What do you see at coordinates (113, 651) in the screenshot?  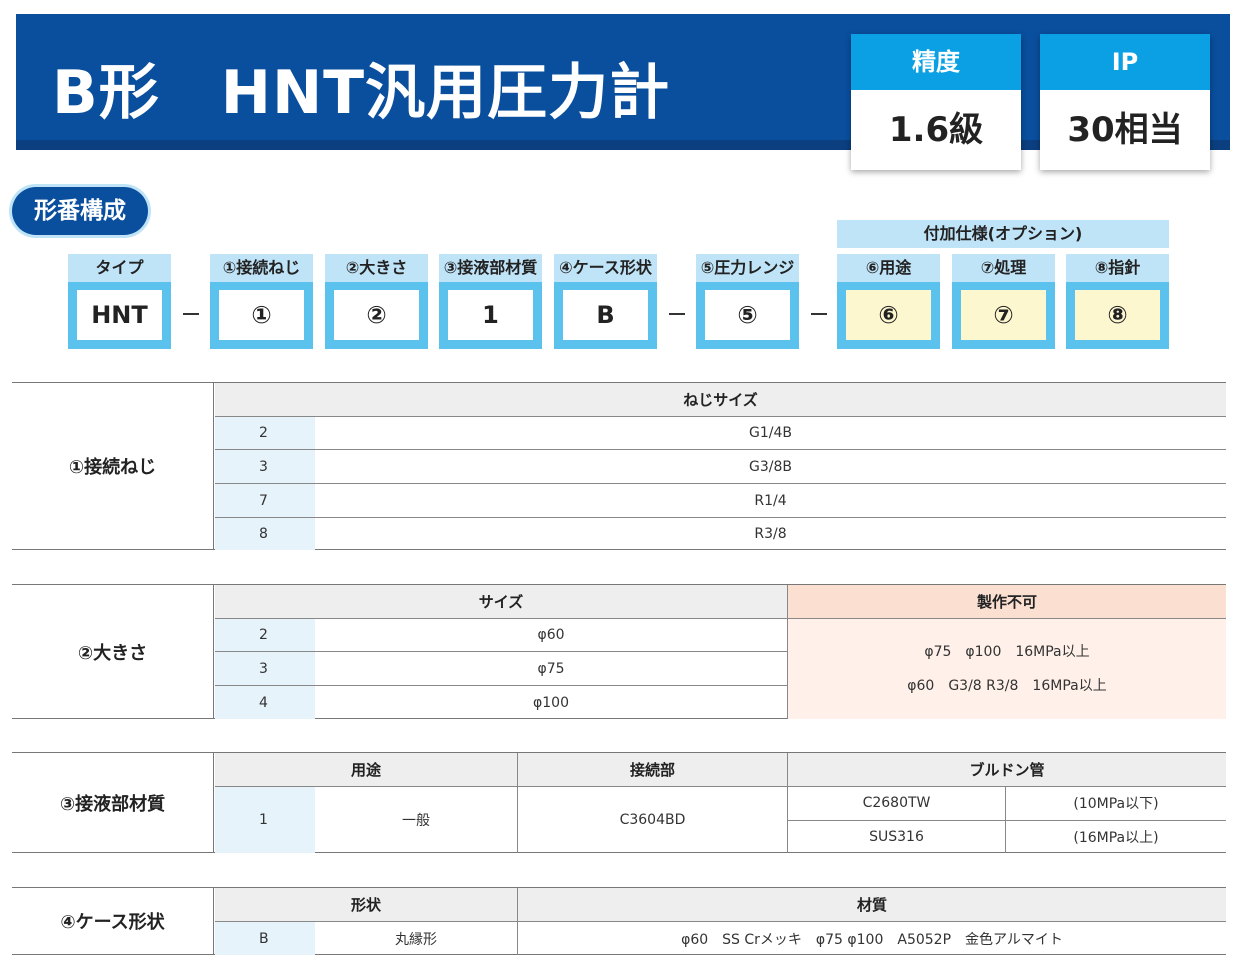 I see `table-label: ②大きさ` at bounding box center [113, 651].